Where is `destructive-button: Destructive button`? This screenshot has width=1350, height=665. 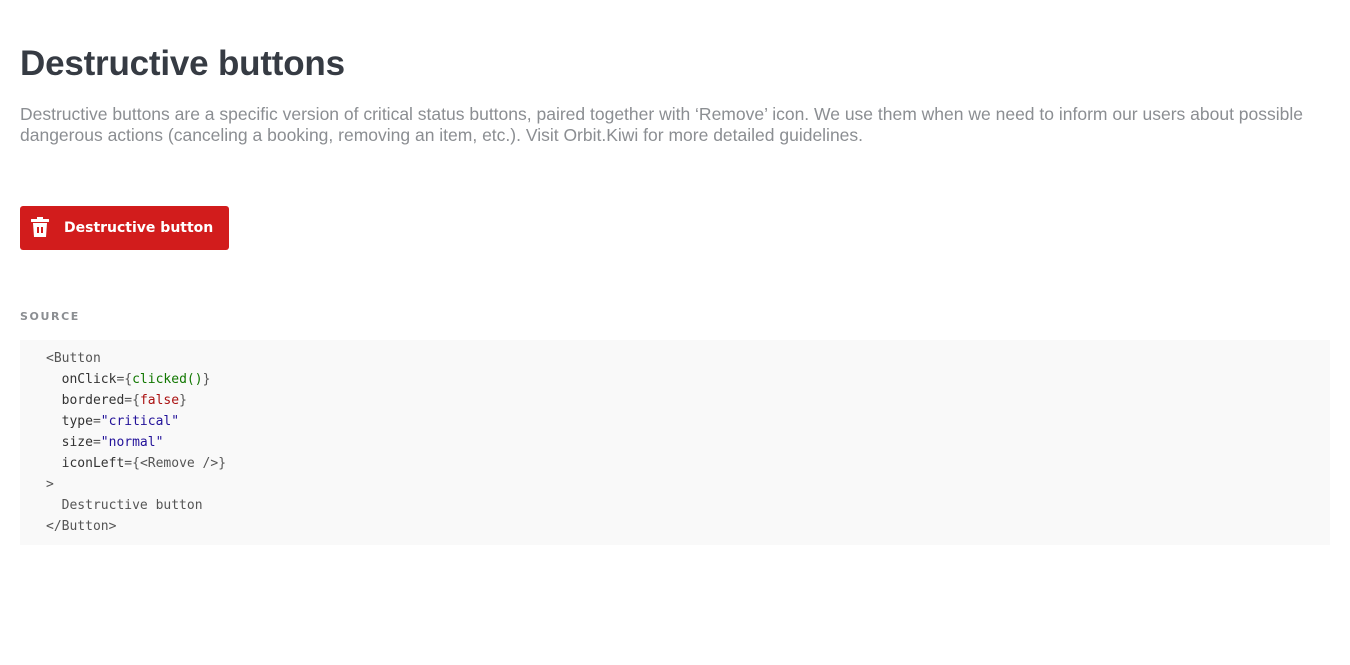
destructive-button: Destructive button is located at coordinates (124, 228).